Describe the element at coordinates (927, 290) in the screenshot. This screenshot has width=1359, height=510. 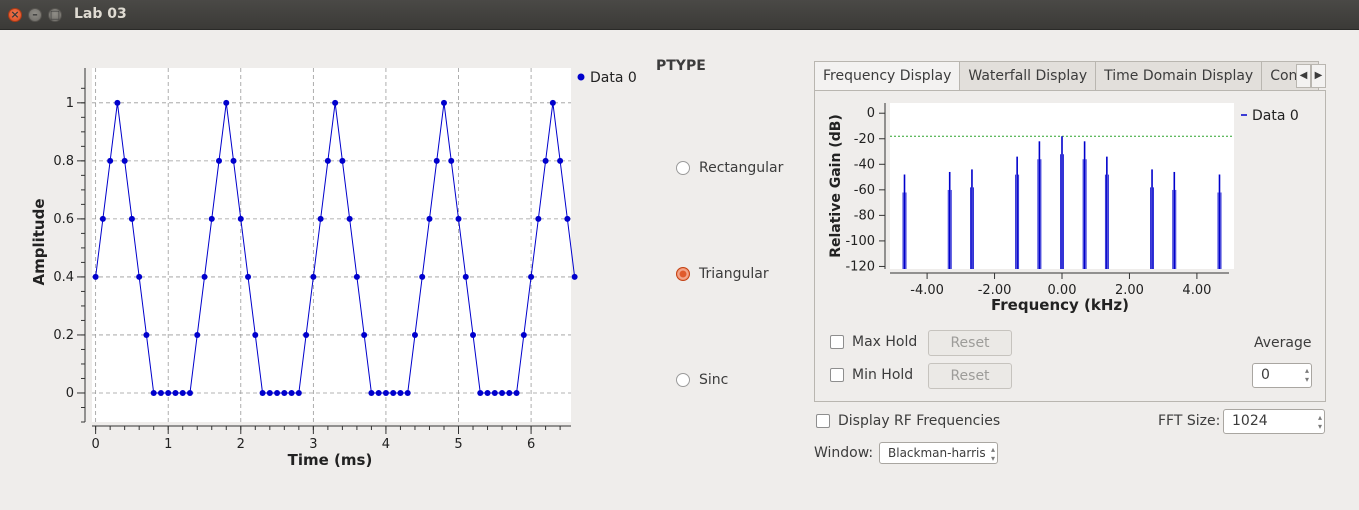
I see `freq-plot-xtick-label: -4.00` at that location.